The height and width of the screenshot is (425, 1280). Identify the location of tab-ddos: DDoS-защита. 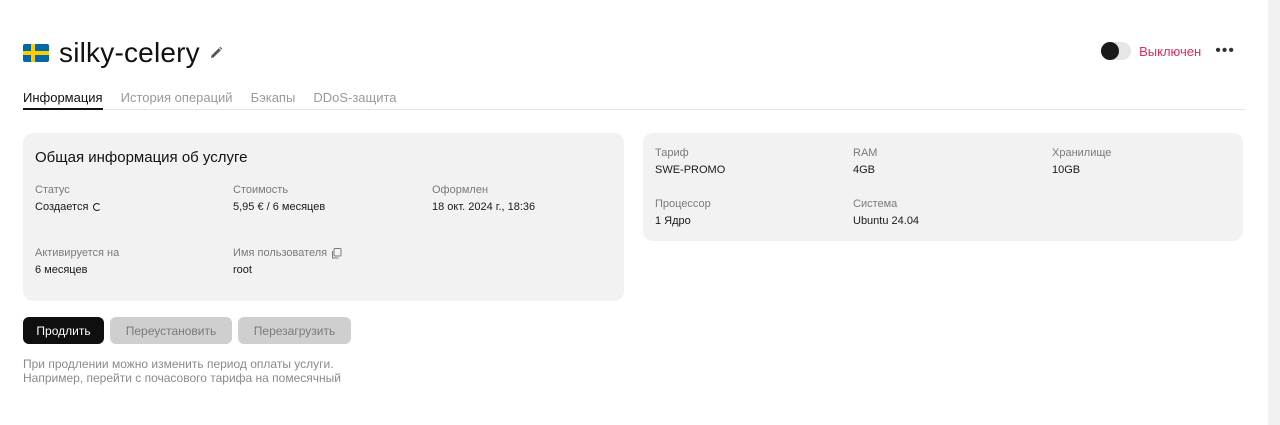
(354, 100).